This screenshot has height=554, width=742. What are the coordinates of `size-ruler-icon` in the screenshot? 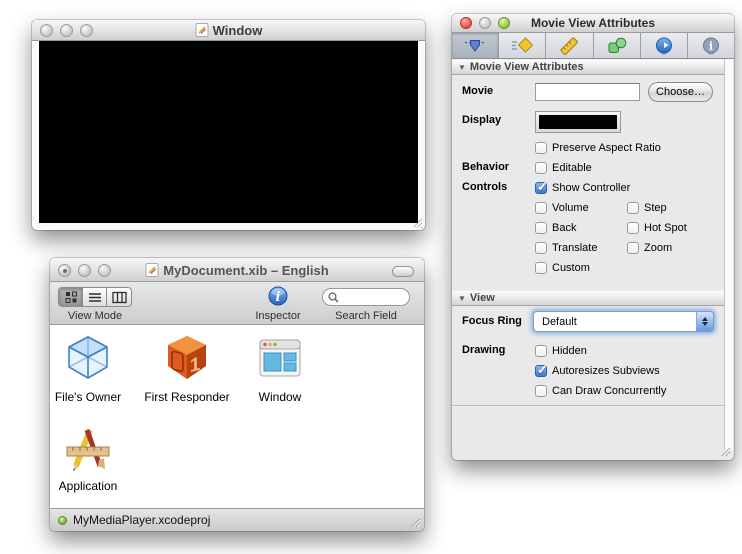 It's located at (569, 45).